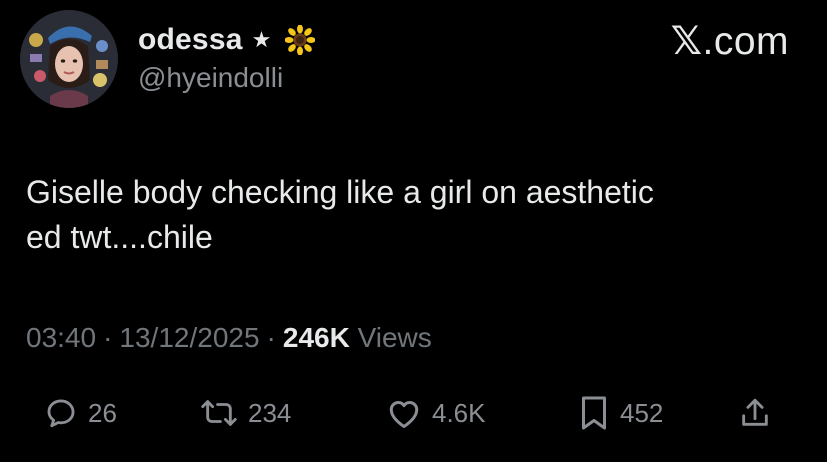 This screenshot has width=827, height=462. I want to click on views-label: Views, so click(394, 337).